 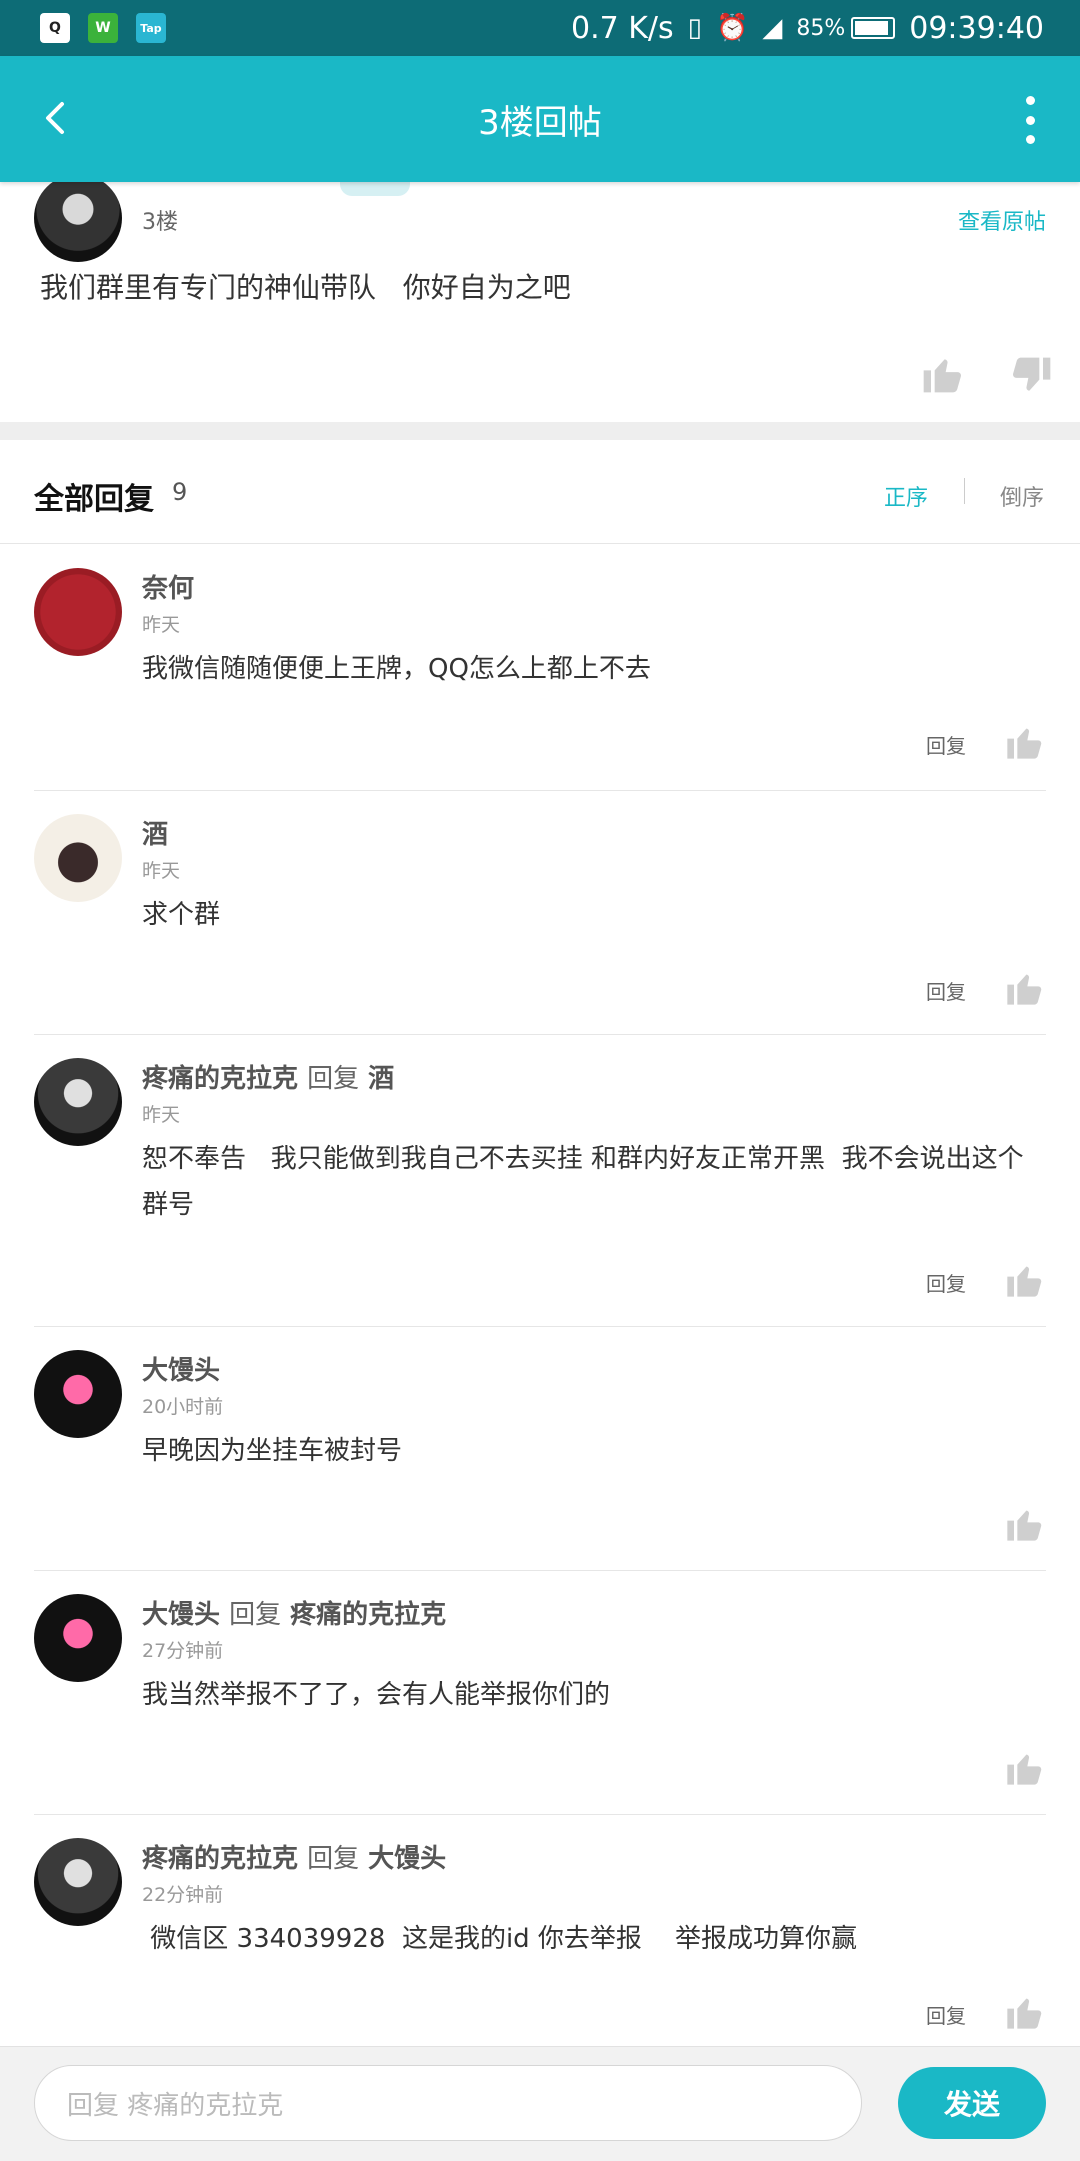 I want to click on network-speed: 0.7 K/s, so click(x=622, y=28).